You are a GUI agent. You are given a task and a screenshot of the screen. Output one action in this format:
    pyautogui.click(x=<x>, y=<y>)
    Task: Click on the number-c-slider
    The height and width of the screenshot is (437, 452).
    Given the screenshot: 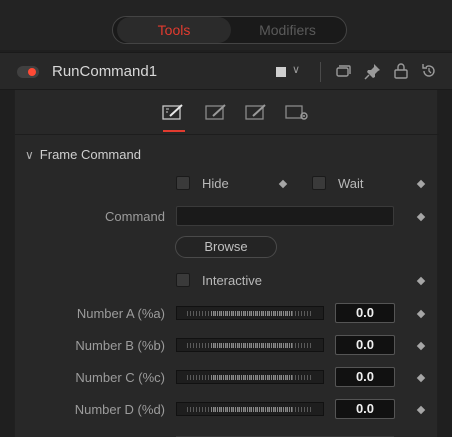 What is the action you would take?
    pyautogui.click(x=250, y=377)
    